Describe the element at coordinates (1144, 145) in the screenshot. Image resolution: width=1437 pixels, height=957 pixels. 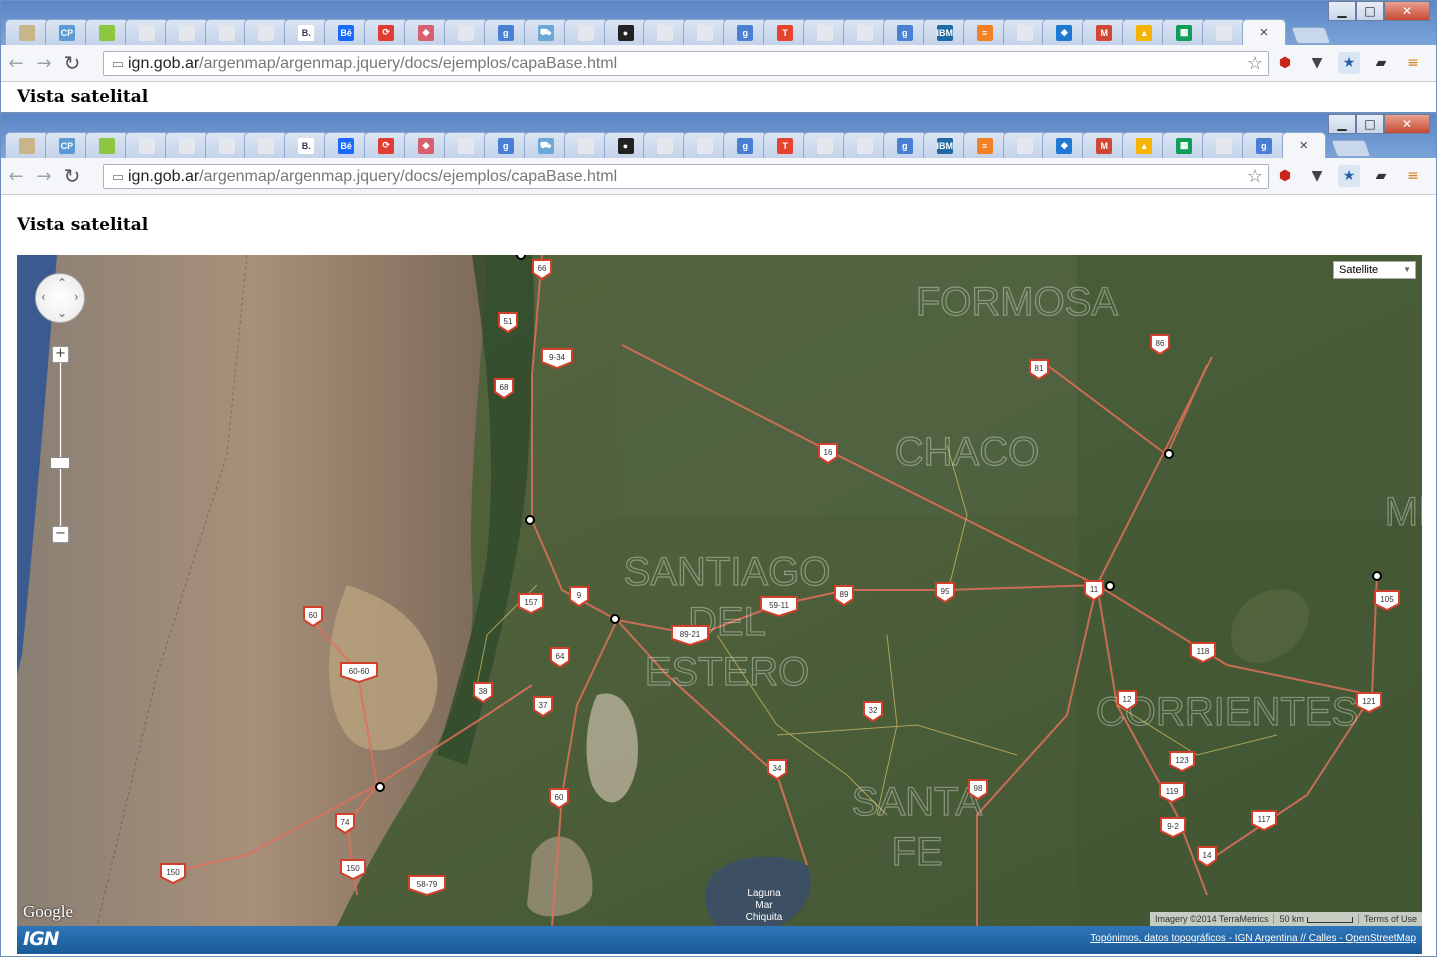
I see `tab-drive: ▲` at that location.